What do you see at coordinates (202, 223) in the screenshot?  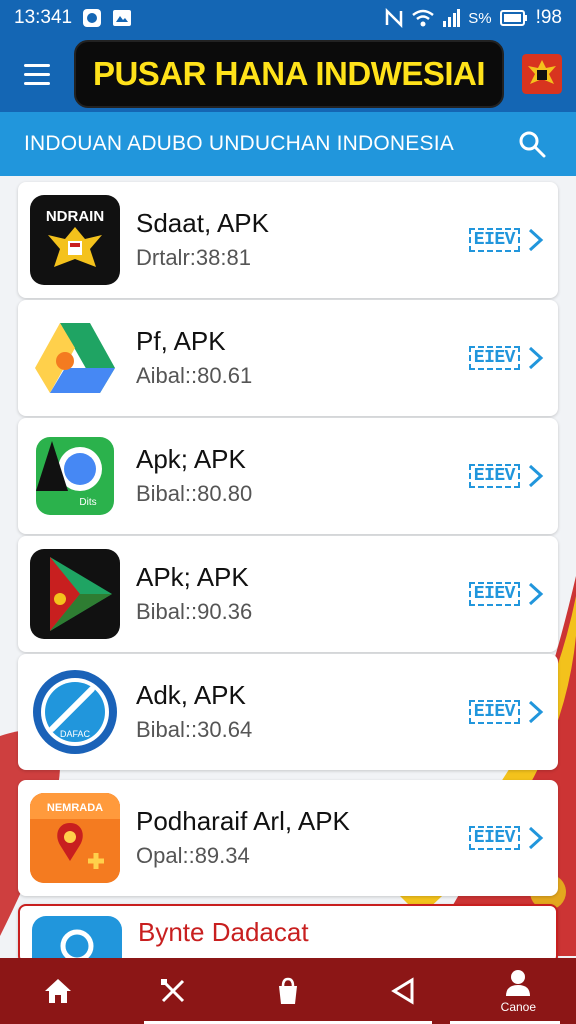 I see `app-name: Sdaat, APK` at bounding box center [202, 223].